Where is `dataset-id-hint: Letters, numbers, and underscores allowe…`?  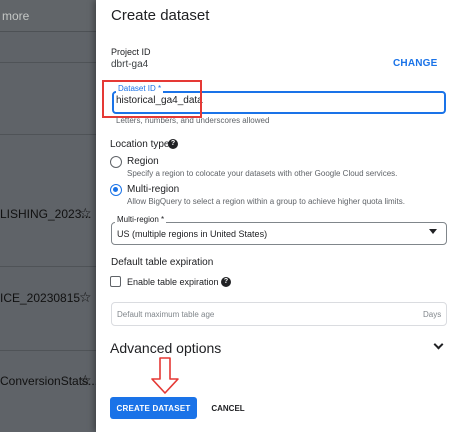
dataset-id-hint: Letters, numbers, and underscores allowe… is located at coordinates (193, 120).